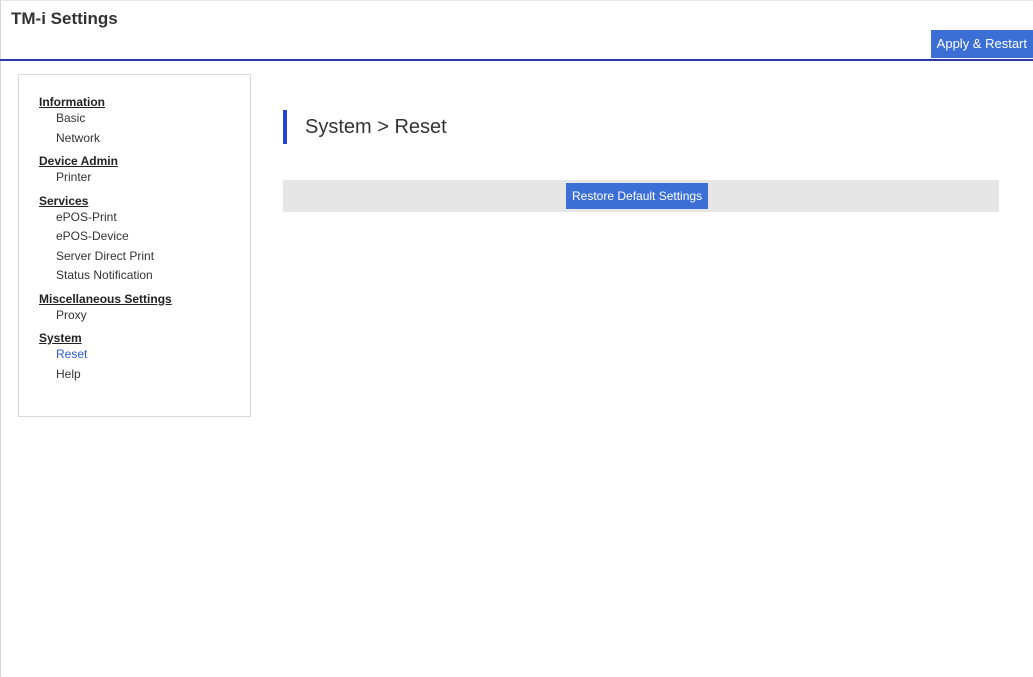  I want to click on sidebar-item-epos-print: ePOS-Print, so click(153, 218).